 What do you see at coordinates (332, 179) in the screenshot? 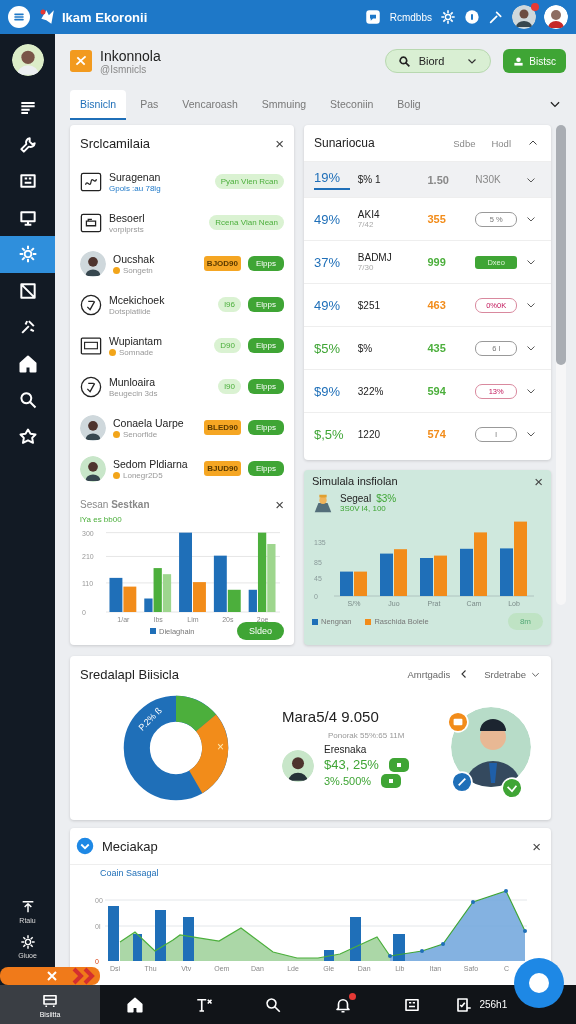
I see `percent-value: 19%` at bounding box center [332, 179].